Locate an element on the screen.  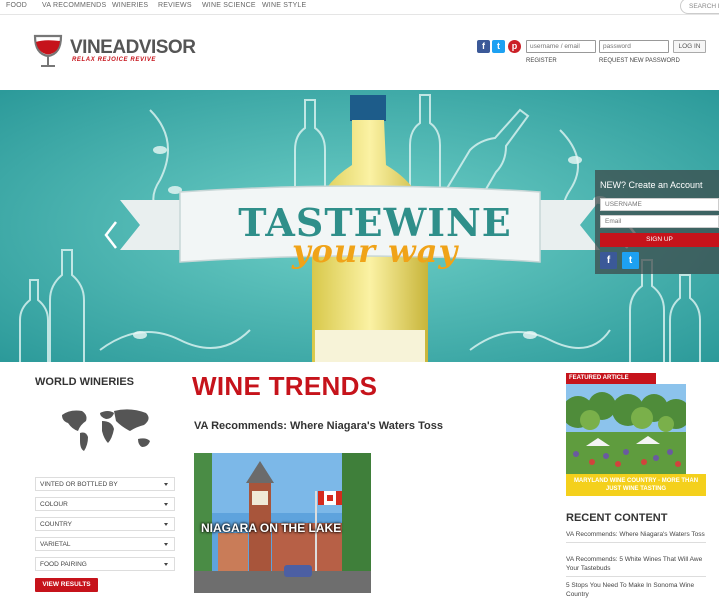
filter-varietal-dropdown: VARIETAL is located at coordinates (105, 544).